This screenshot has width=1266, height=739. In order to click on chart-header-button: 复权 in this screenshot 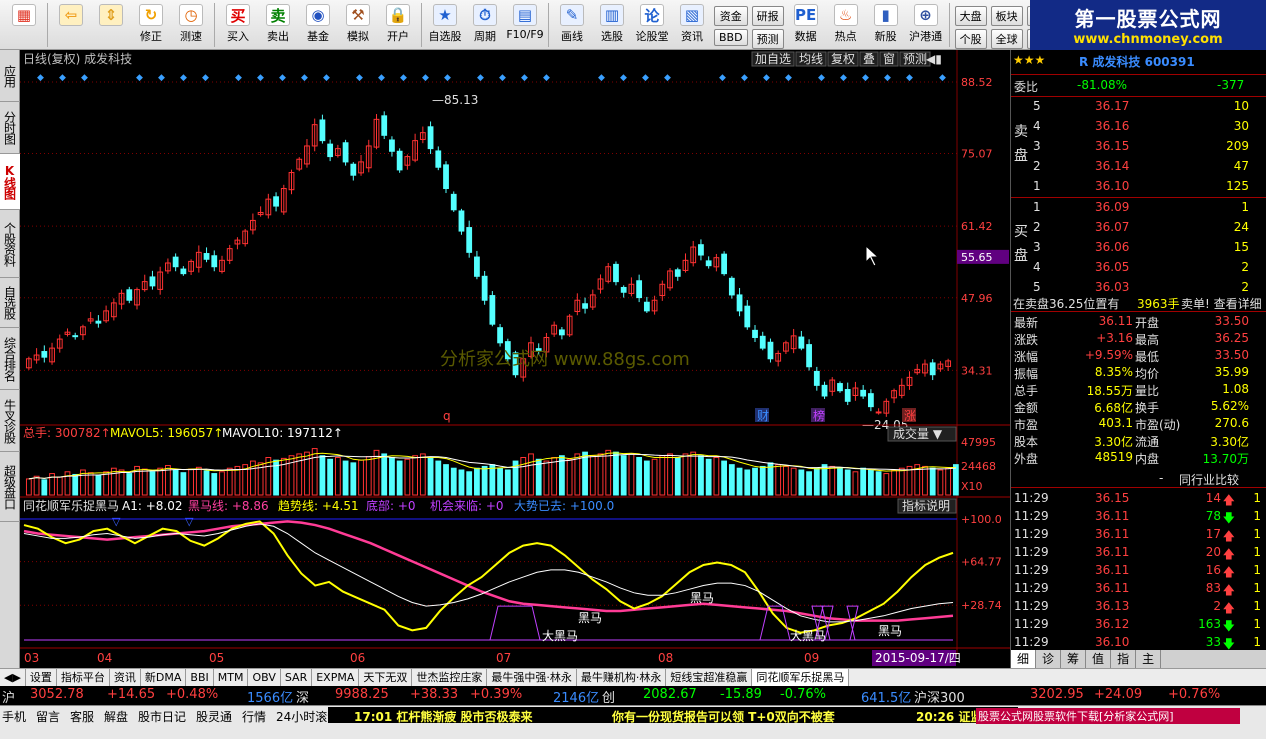, I will do `click(843, 59)`.